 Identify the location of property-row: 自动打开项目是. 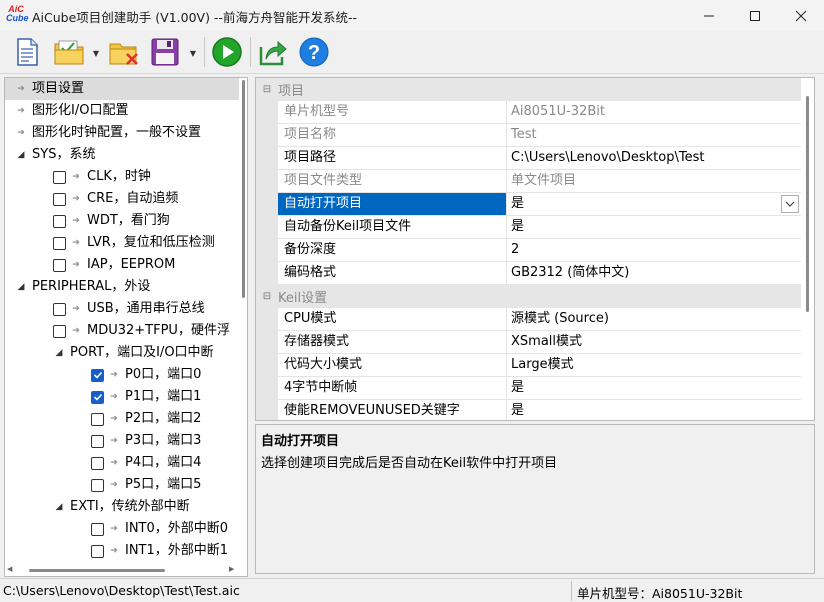
(528, 204).